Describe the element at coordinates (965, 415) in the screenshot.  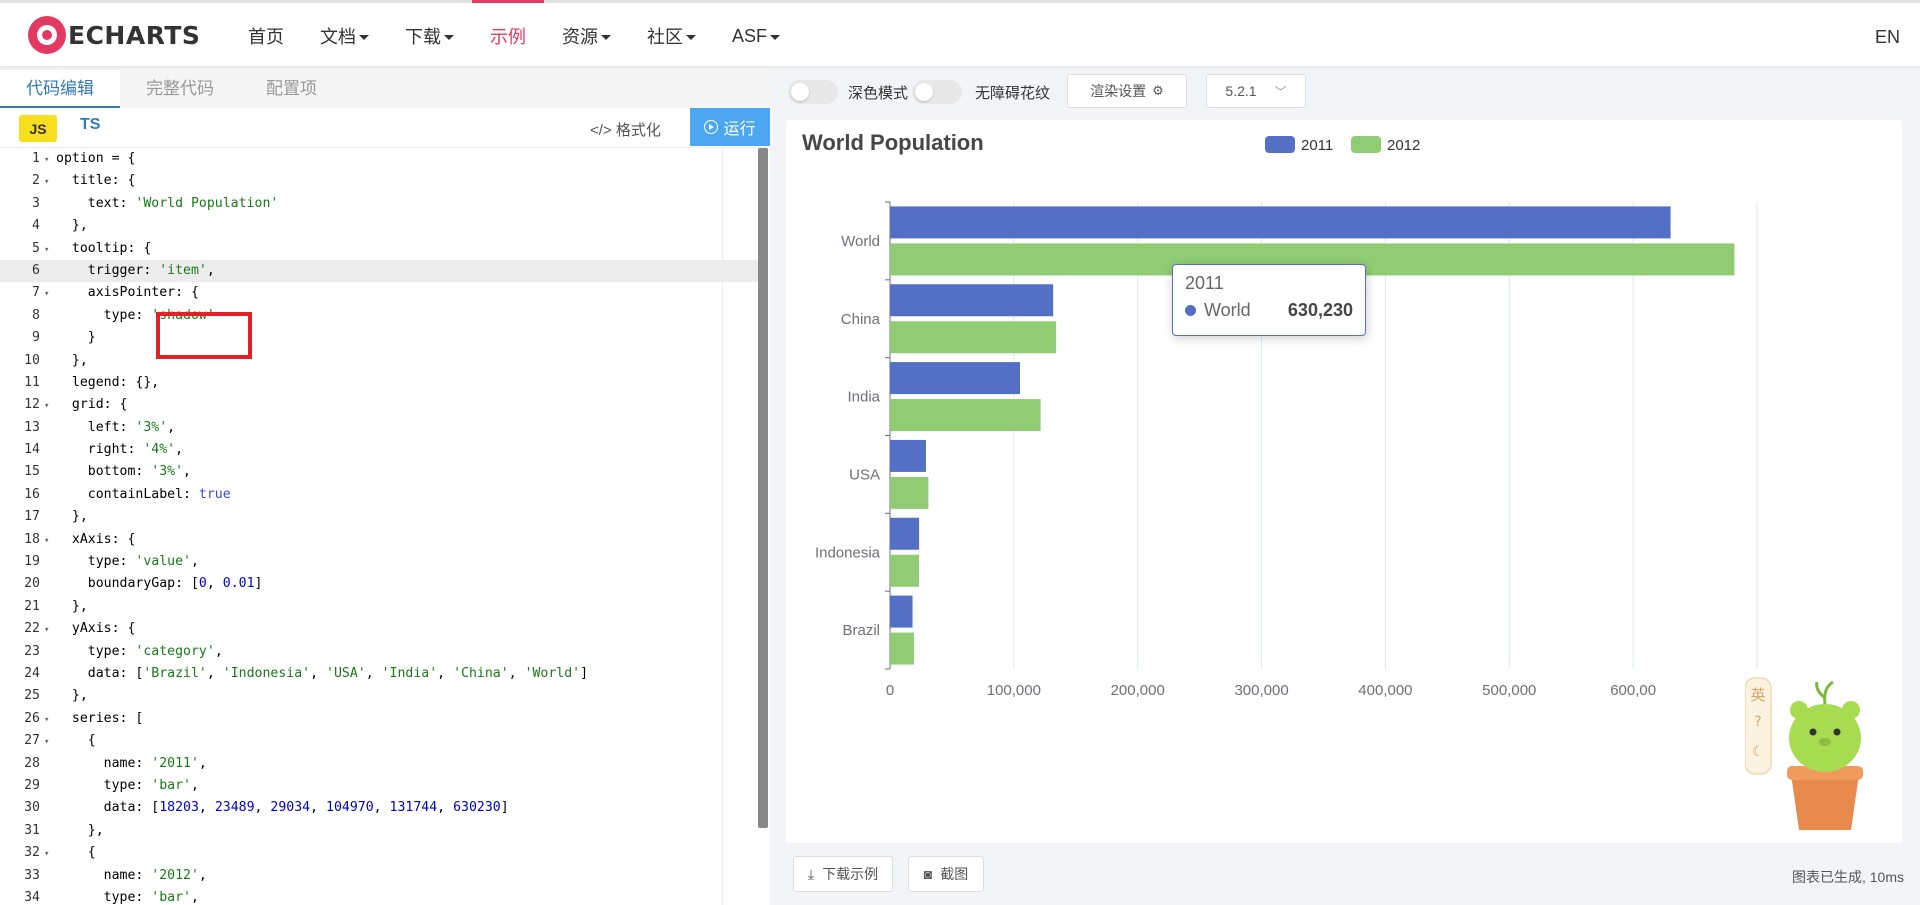
I see `bar-2012-india` at that location.